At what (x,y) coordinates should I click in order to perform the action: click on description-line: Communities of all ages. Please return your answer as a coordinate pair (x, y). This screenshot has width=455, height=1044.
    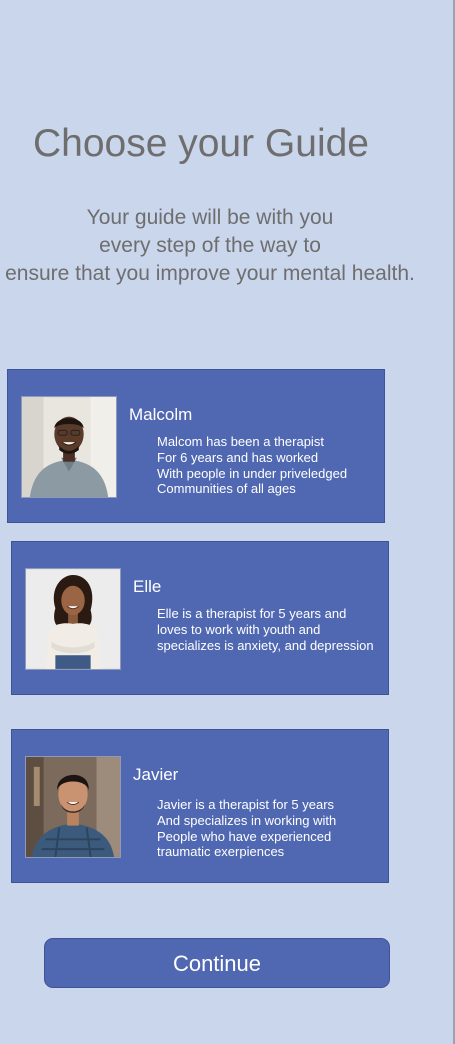
    Looking at the image, I should click on (226, 489).